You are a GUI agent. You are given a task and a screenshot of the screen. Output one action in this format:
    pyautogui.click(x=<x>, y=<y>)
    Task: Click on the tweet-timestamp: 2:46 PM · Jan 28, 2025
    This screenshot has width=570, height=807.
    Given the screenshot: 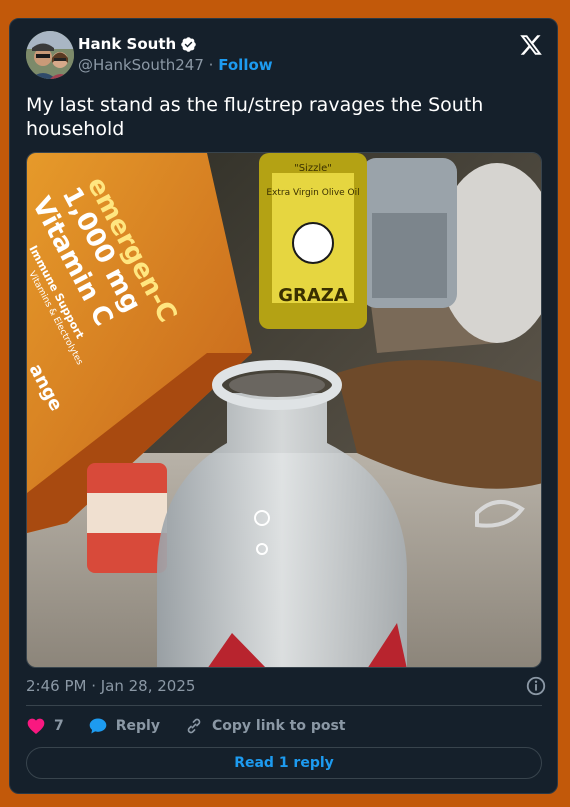 What is the action you would take?
    pyautogui.click(x=110, y=686)
    